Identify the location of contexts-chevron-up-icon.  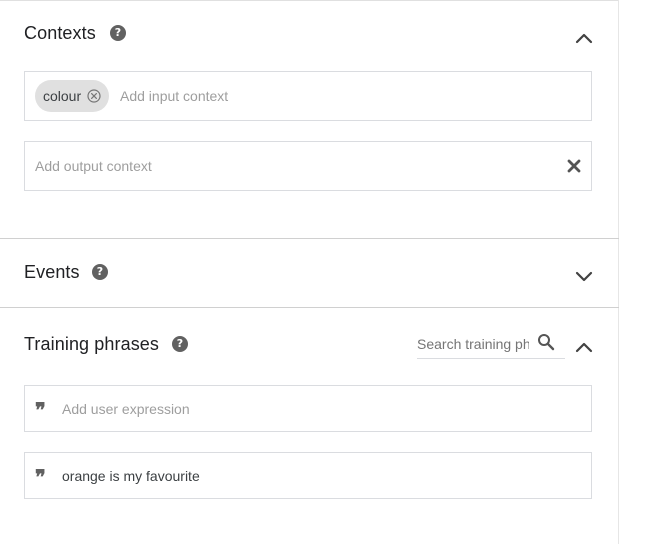
(584, 38).